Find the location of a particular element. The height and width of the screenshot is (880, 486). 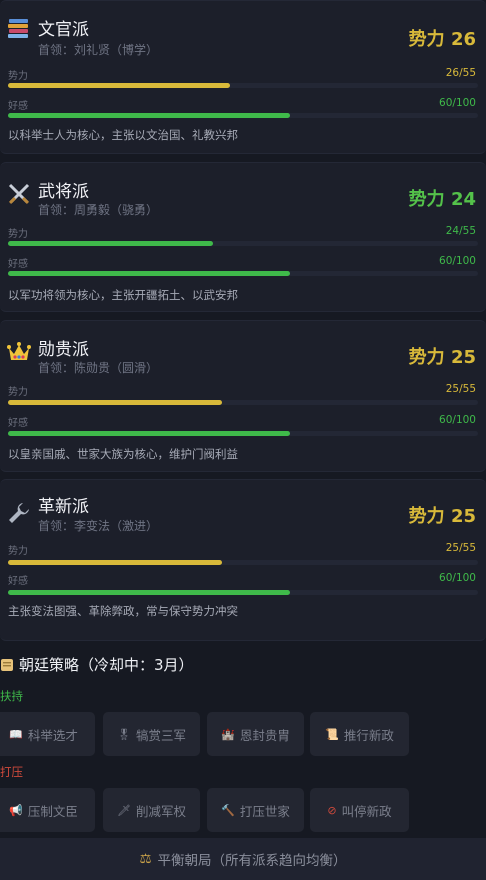

button-label: 恩封贵胄 is located at coordinates (264, 735).